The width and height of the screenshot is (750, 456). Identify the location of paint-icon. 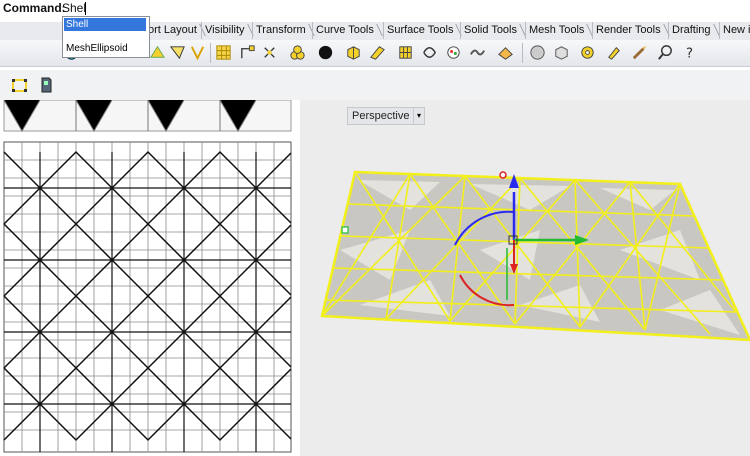
(613, 52).